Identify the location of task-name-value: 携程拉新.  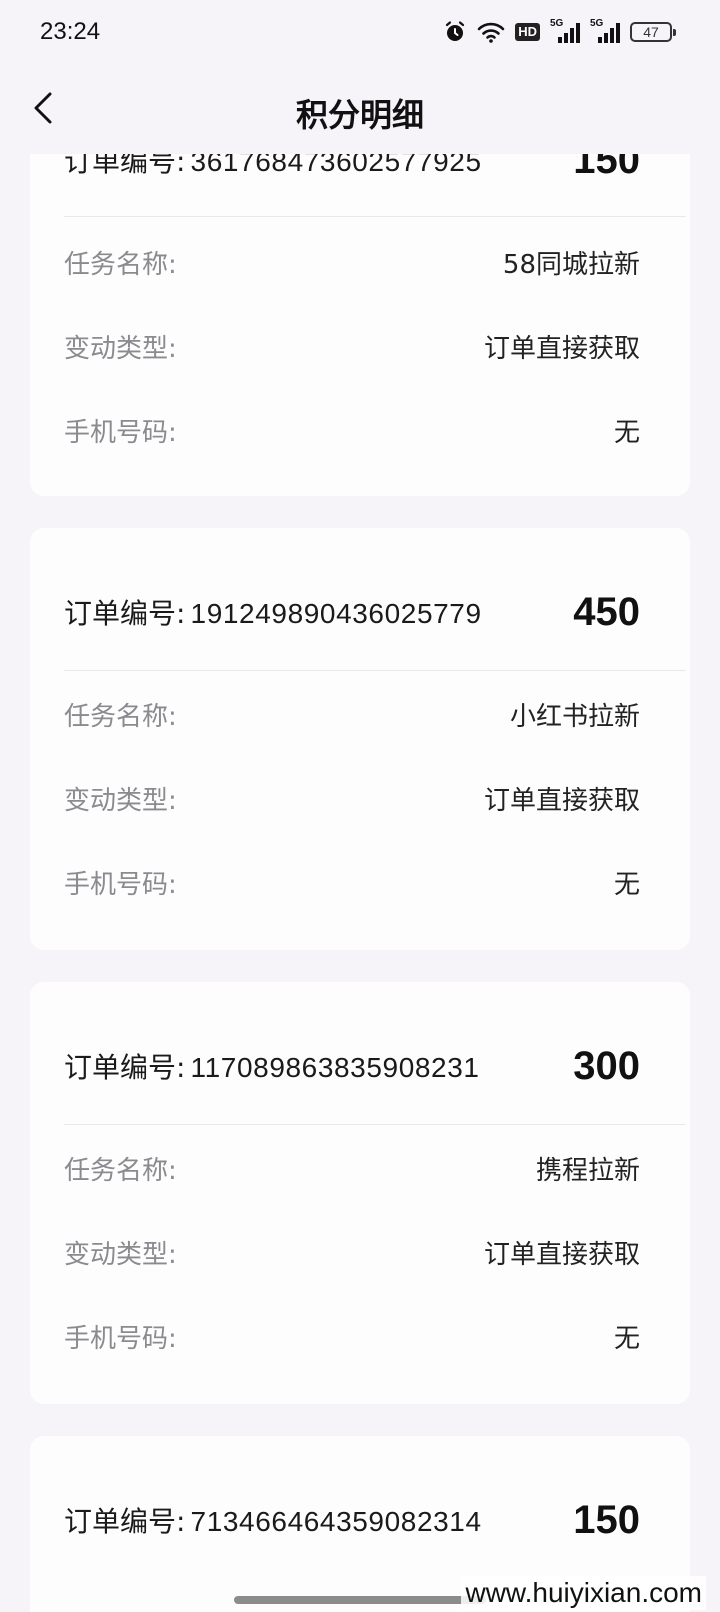
(587, 1170).